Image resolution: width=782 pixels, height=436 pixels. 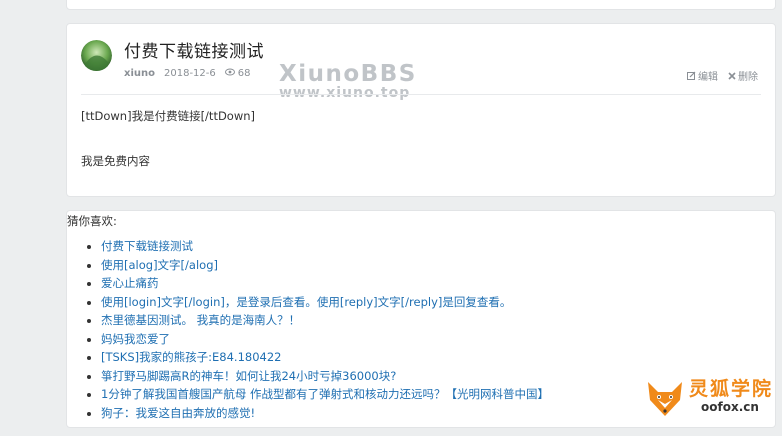 I want to click on view-count: 68, so click(x=237, y=73).